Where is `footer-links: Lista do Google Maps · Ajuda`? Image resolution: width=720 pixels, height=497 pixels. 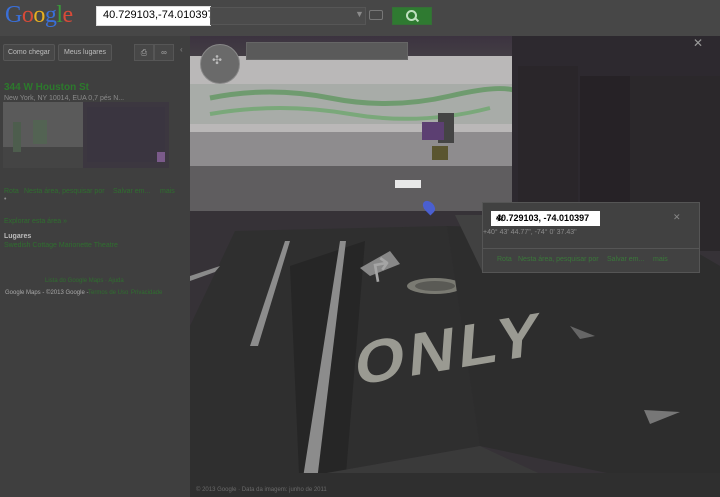 footer-links: Lista do Google Maps · Ajuda is located at coordinates (84, 281).